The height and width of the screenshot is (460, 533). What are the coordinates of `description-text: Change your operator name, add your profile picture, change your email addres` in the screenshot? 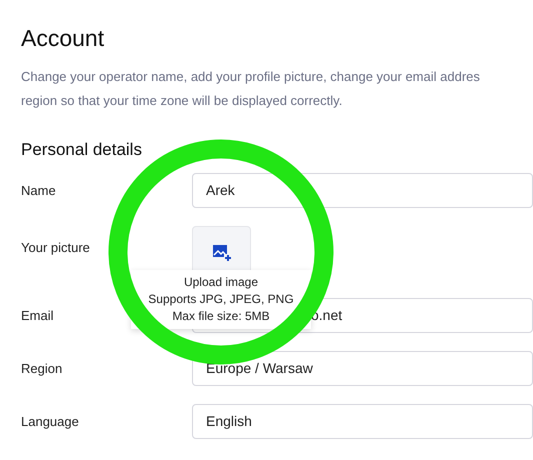 It's located at (250, 76).